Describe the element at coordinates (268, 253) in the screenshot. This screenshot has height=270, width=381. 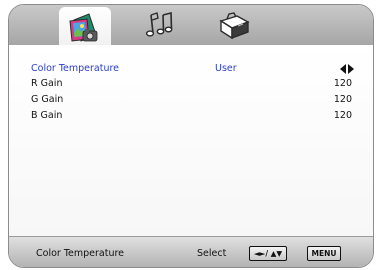
I see `navigation-key: ◄►/ ▲▼` at that location.